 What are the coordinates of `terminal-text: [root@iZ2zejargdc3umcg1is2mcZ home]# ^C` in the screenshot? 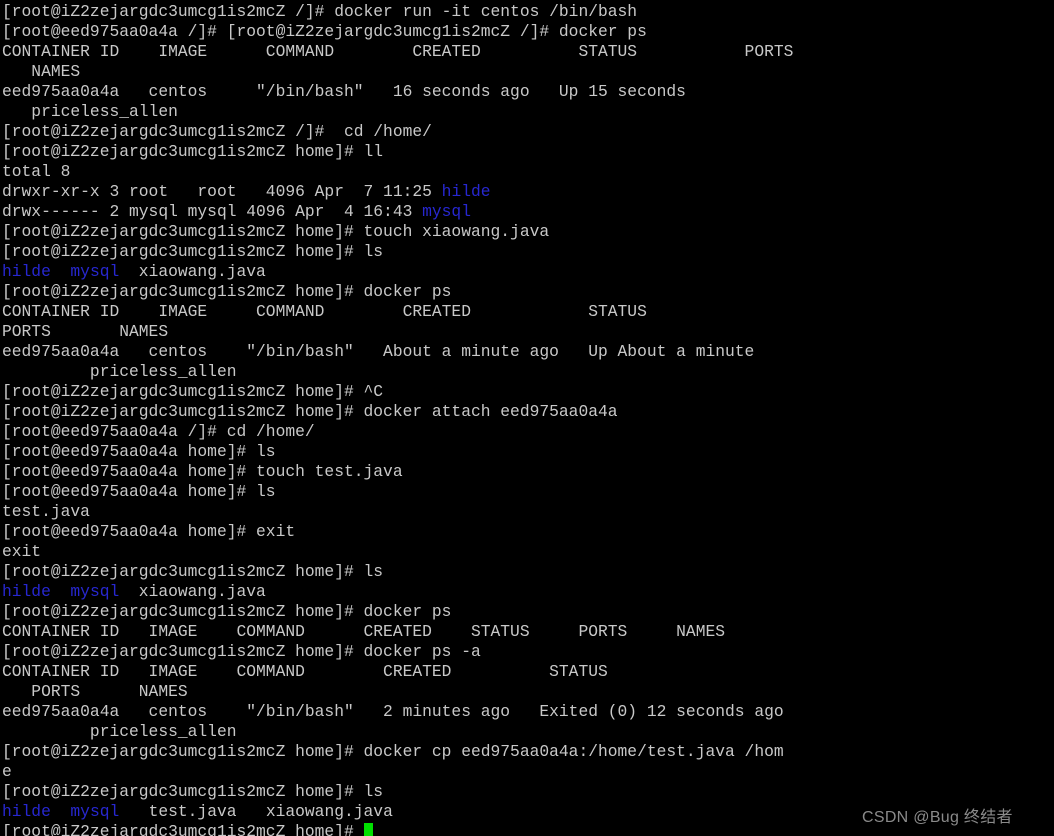 It's located at (193, 391).